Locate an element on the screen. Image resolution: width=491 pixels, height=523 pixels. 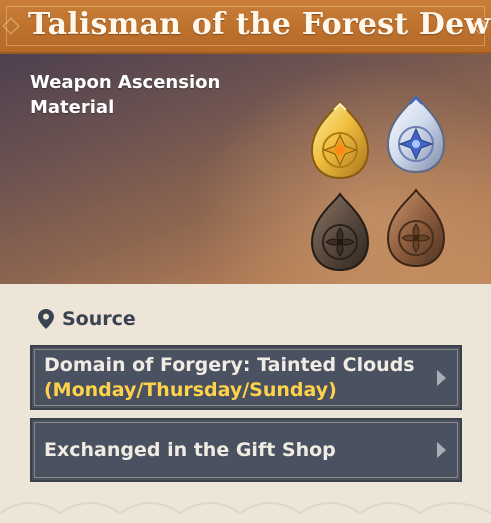
item-type: Weapon Ascension Material is located at coordinates (150, 95).